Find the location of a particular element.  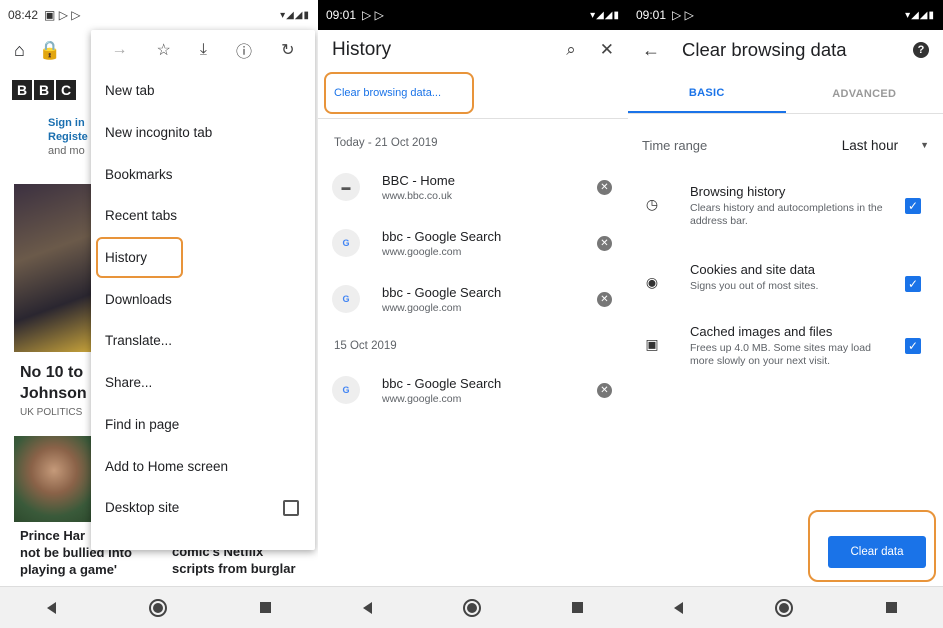

clear-data-header: ← Clear browsing data ? is located at coordinates (785, 50).